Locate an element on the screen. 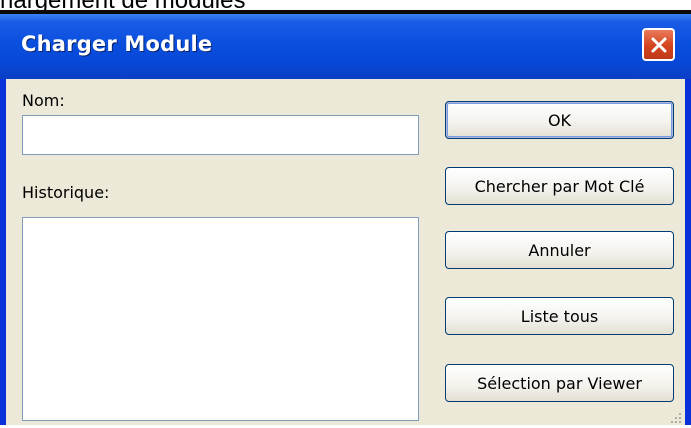 This screenshot has height=428, width=691. resize-grip-icon is located at coordinates (675, 416).